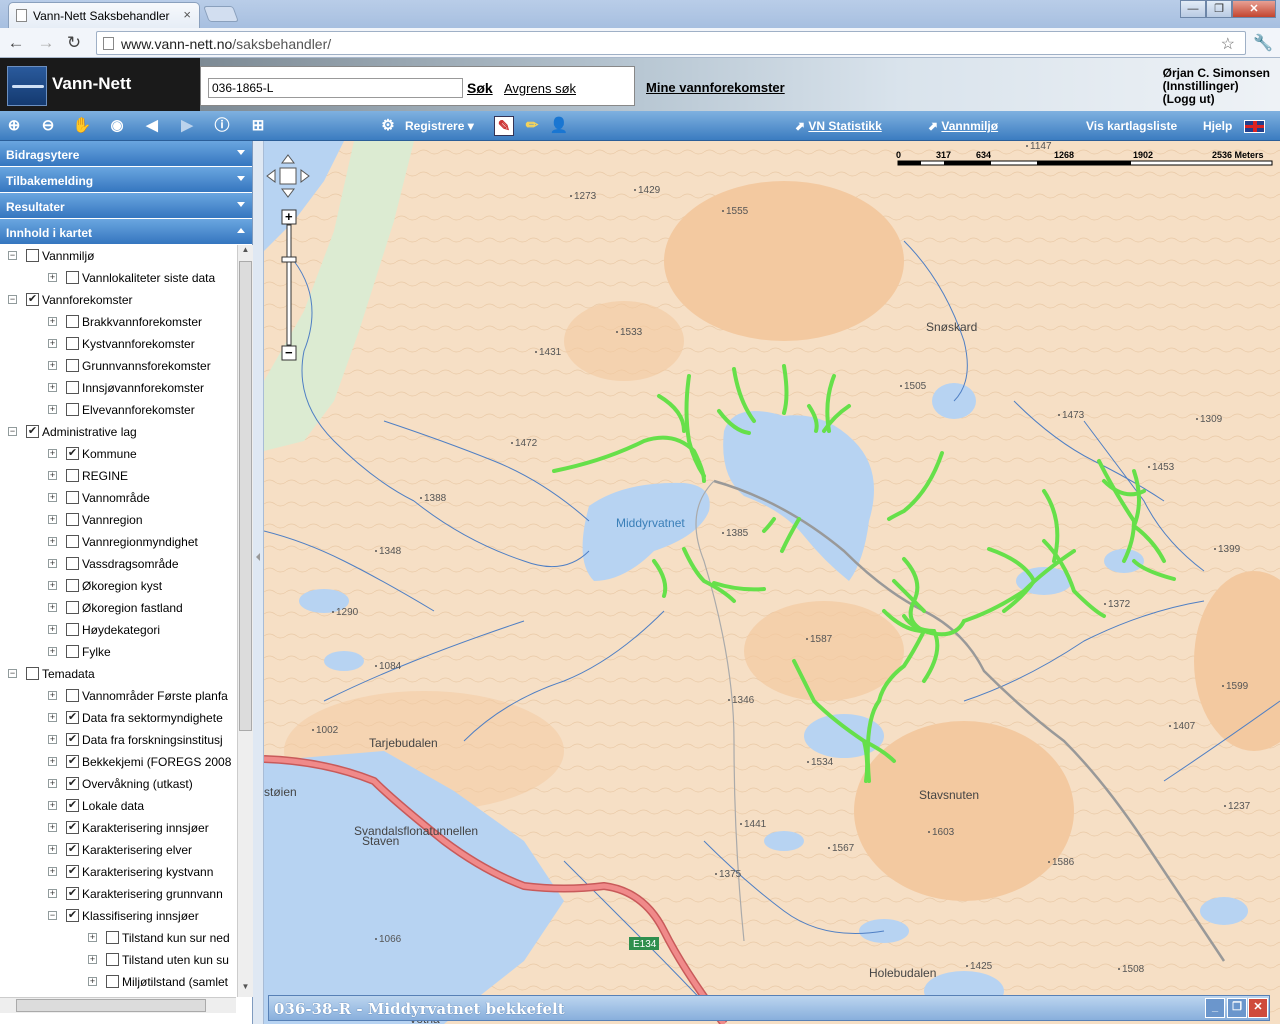  What do you see at coordinates (1193, 9) in the screenshot?
I see `minimize-button: —` at bounding box center [1193, 9].